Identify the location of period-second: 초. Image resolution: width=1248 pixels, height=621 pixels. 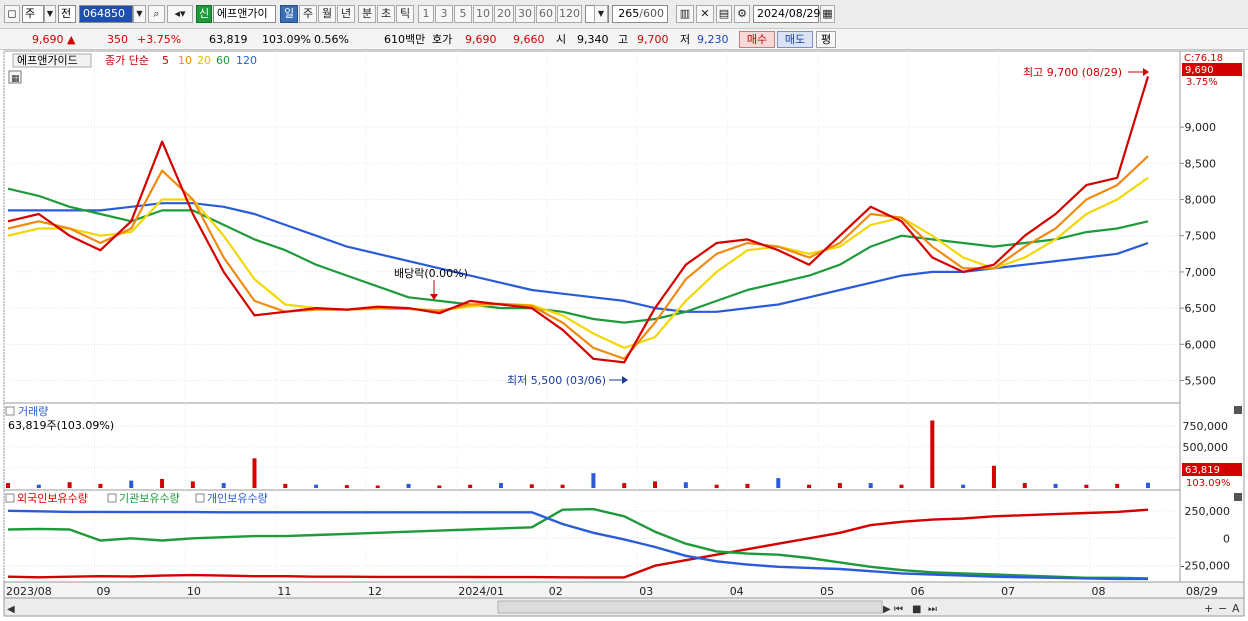
(386, 14).